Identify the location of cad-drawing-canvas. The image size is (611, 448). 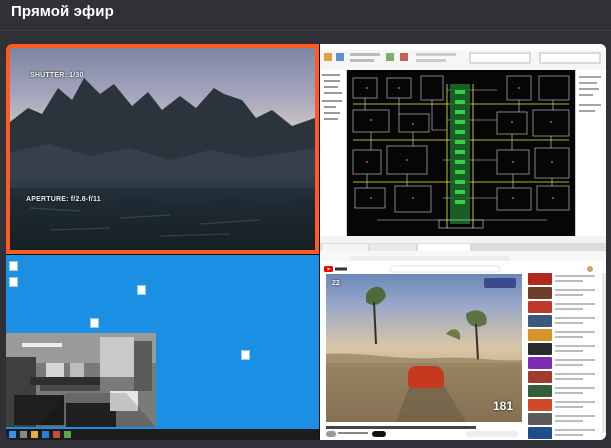
(461, 153).